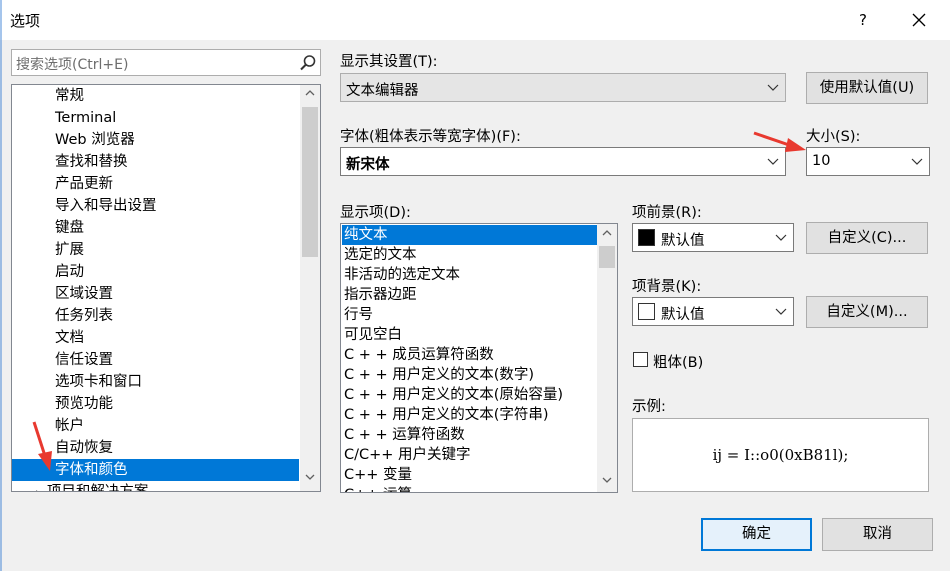  I want to click on list-item-plain-text: 纯文本, so click(470, 235).